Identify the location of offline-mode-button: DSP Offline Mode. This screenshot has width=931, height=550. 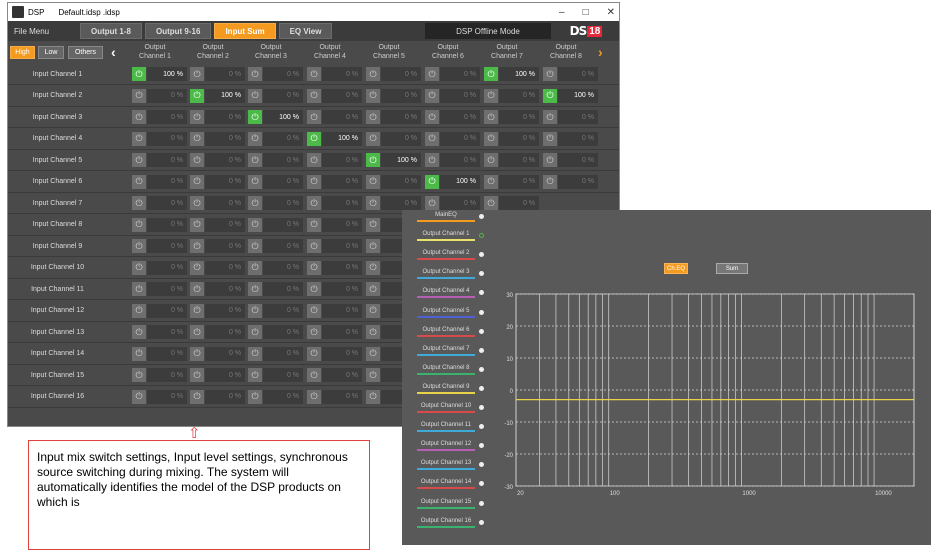
(488, 31).